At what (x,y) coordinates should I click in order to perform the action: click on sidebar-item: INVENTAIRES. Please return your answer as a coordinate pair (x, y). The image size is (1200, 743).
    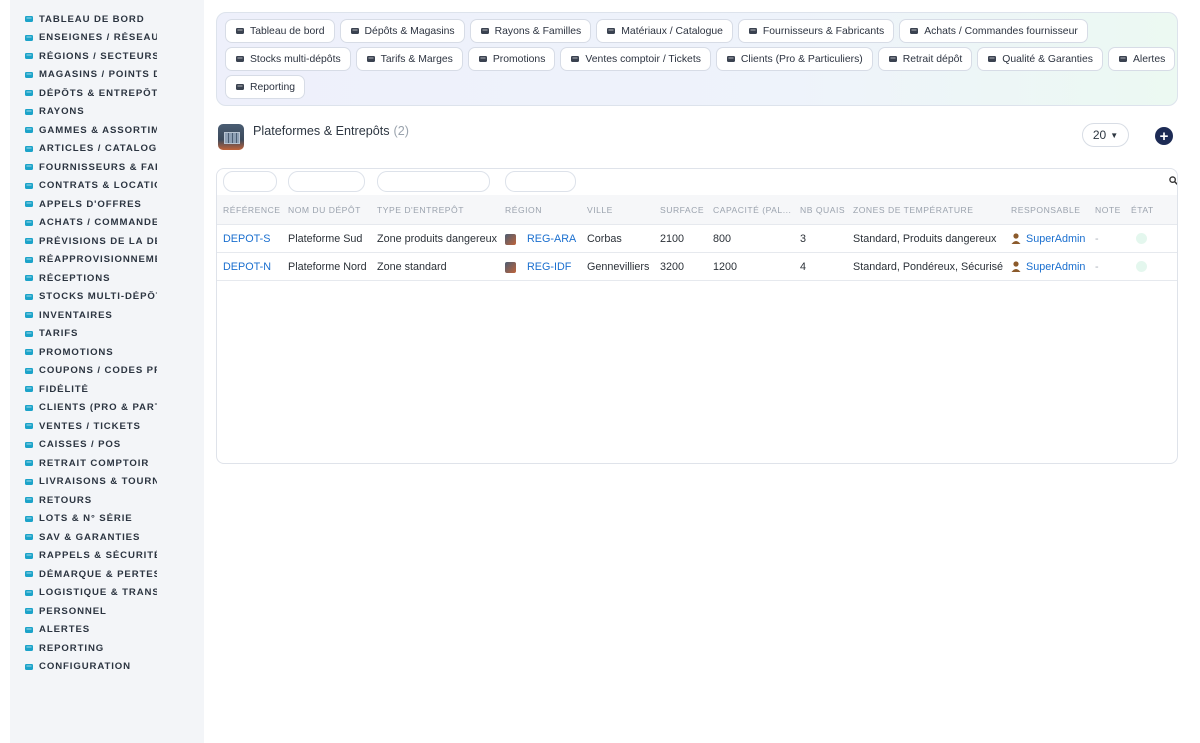
    Looking at the image, I should click on (107, 315).